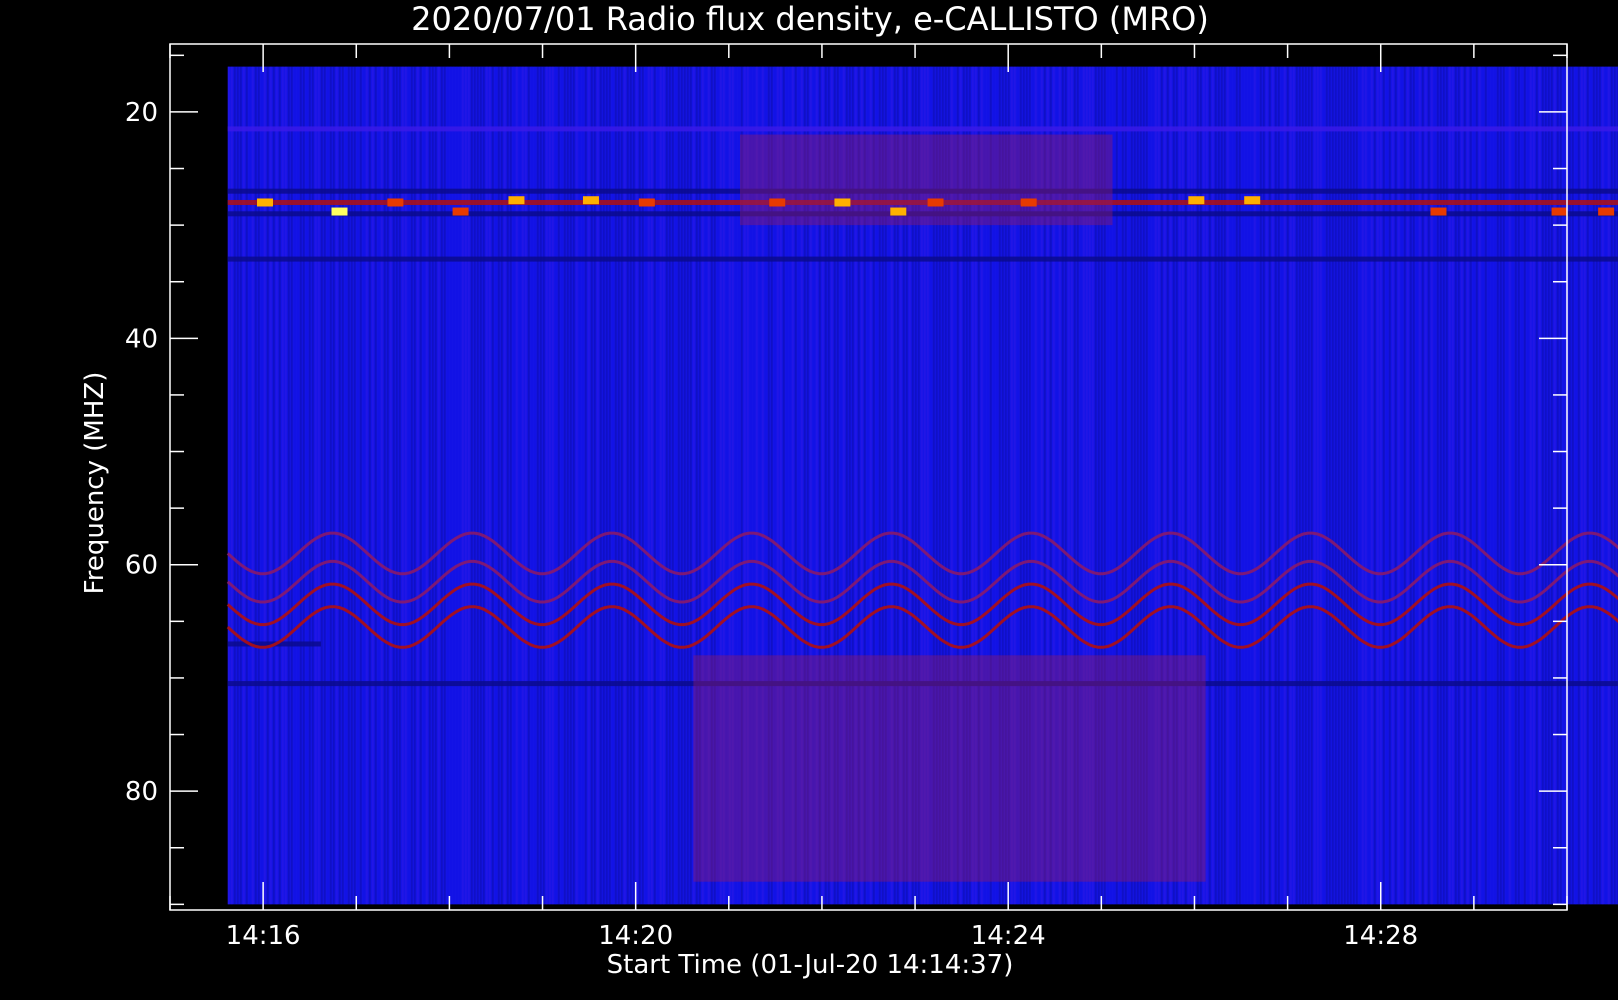  I want to click on y-tick-label: 80, so click(141, 792).